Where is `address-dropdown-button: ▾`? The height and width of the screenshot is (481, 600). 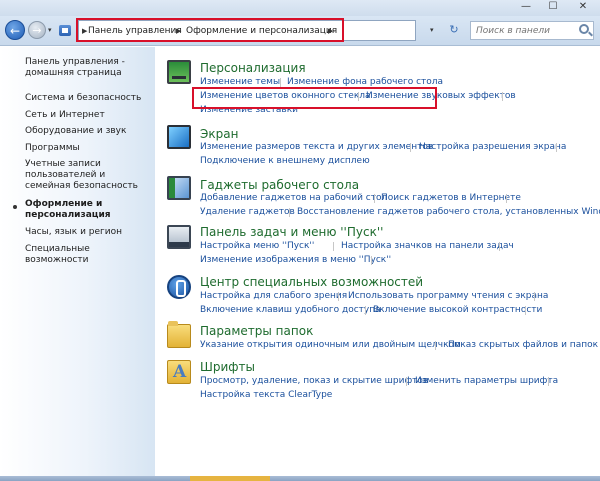 address-dropdown-button: ▾ is located at coordinates (432, 30).